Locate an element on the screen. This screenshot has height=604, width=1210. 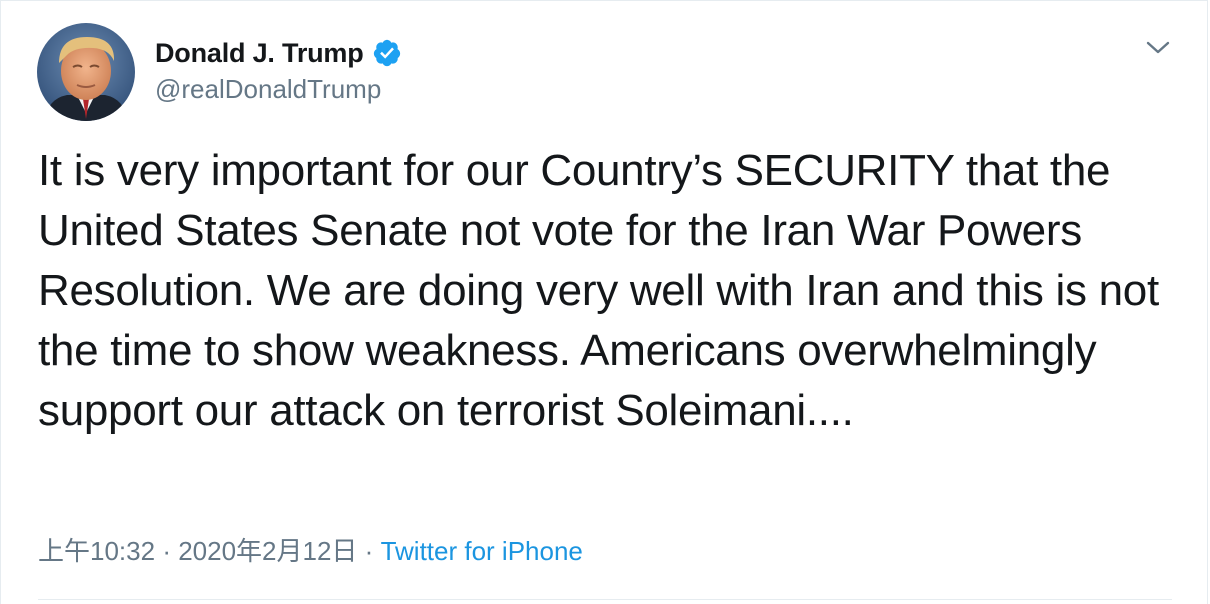
author-name-row: Donald J. Trump is located at coordinates (278, 53).